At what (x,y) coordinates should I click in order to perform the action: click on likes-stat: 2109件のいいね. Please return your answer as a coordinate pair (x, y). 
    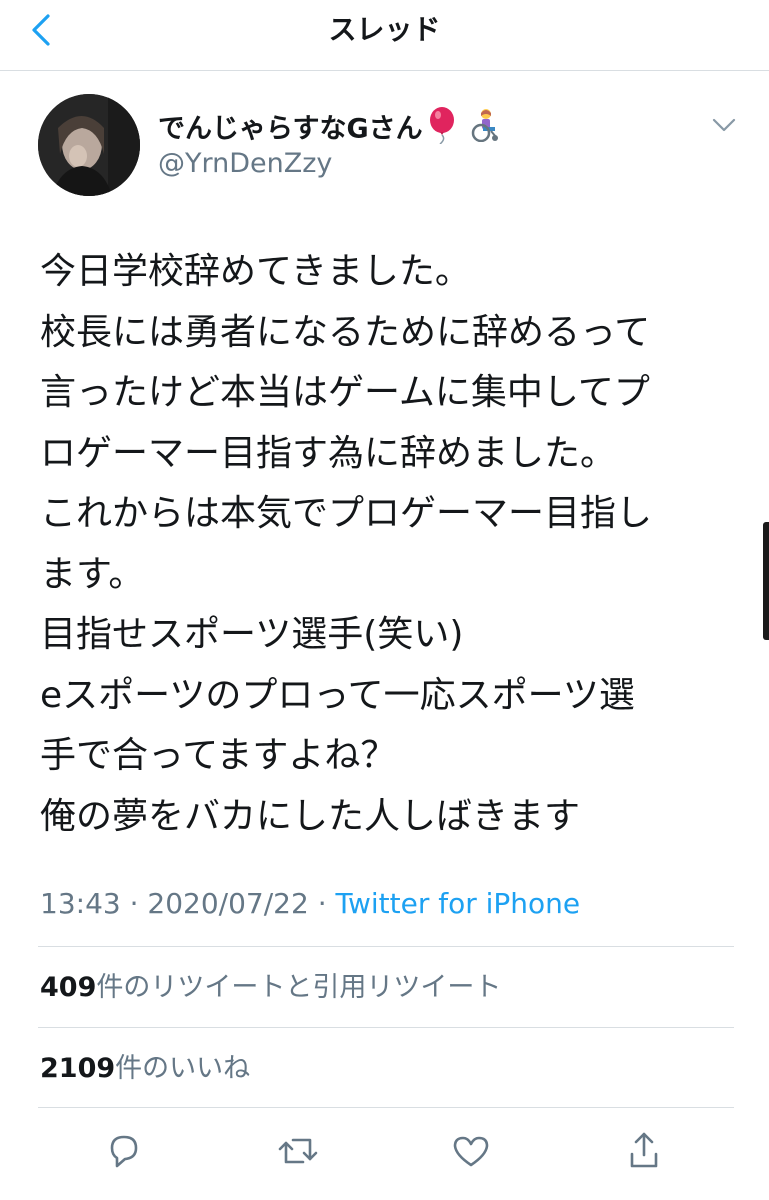
    Looking at the image, I should click on (145, 1069).